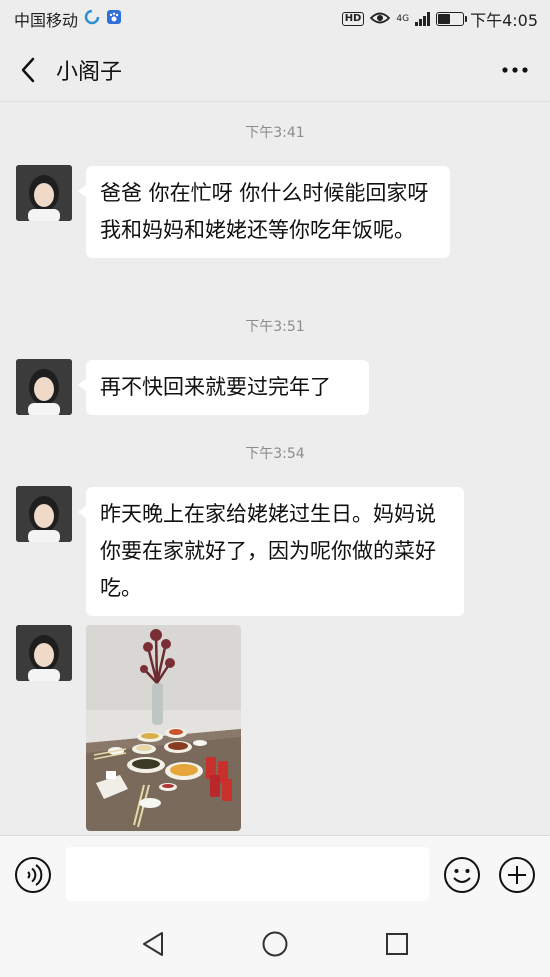  I want to click on emoji-button, so click(462, 875).